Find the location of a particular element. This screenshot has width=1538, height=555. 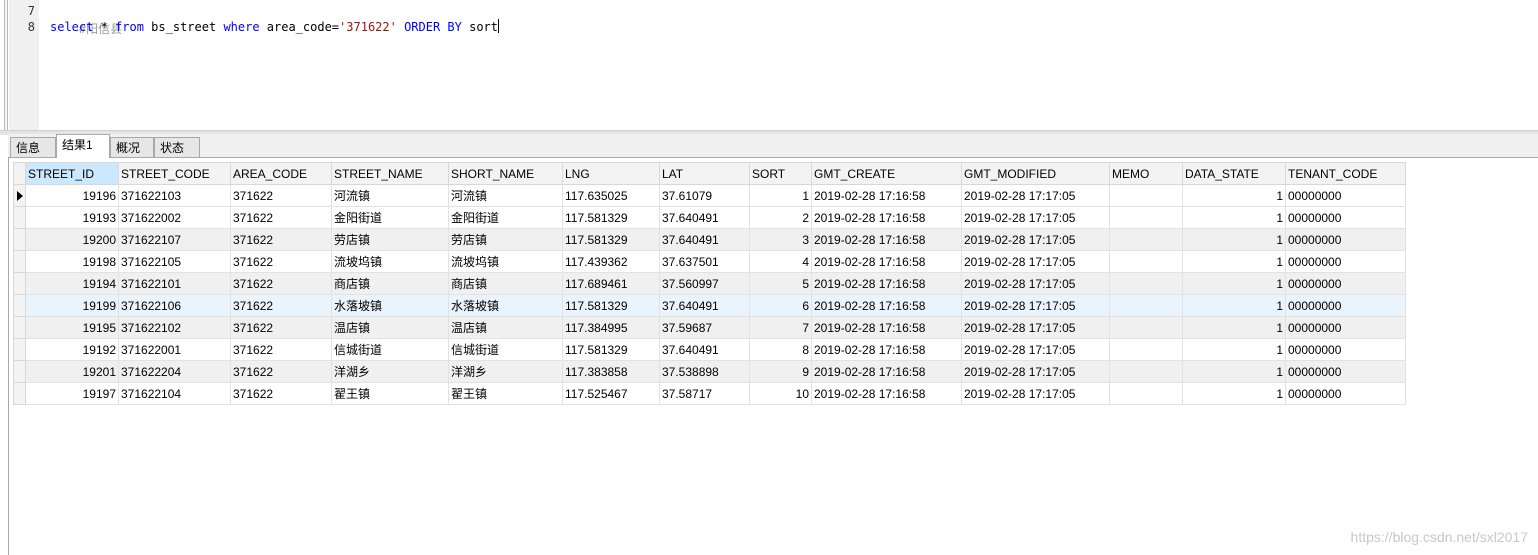

column-header: GMT_MODIFIED is located at coordinates (1035, 173).